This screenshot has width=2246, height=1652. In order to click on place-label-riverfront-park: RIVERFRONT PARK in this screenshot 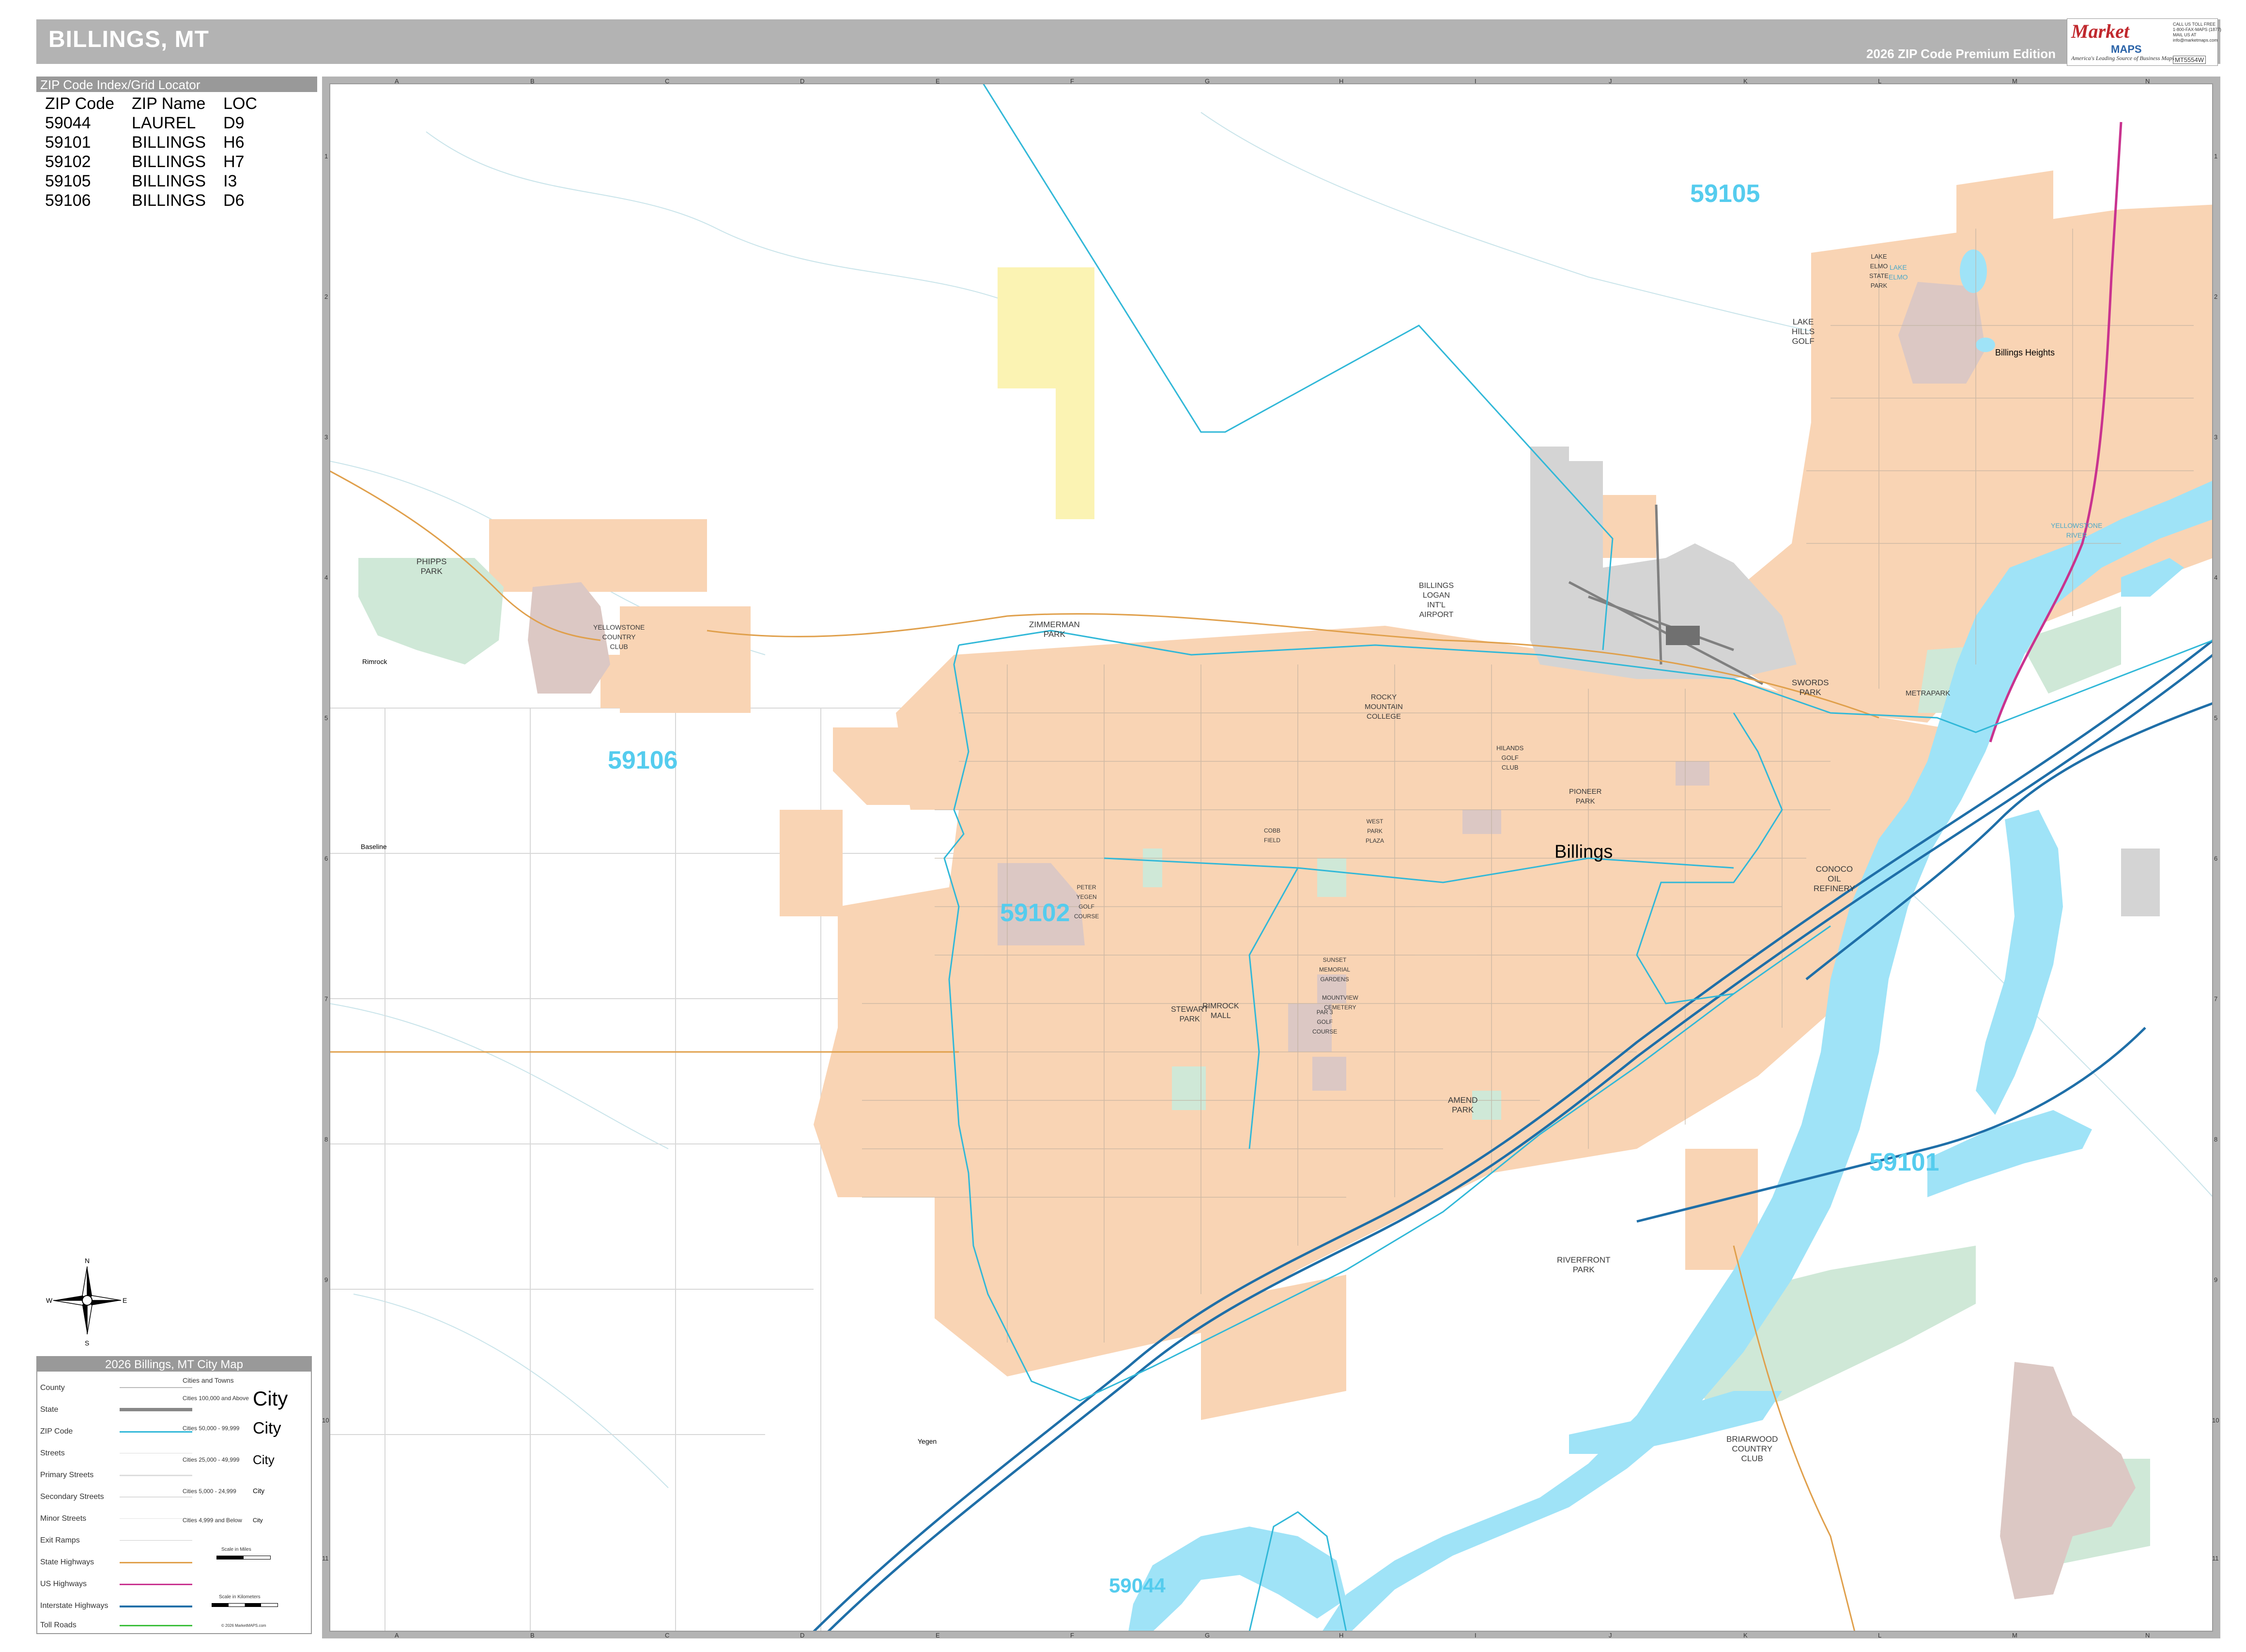, I will do `click(1584, 1265)`.